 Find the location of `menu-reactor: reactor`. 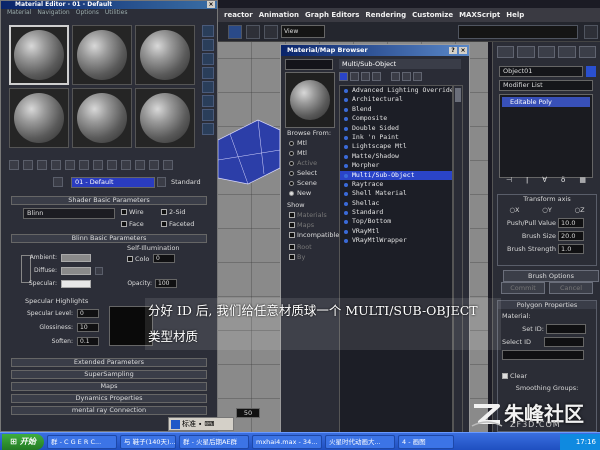

menu-reactor: reactor is located at coordinates (238, 15).